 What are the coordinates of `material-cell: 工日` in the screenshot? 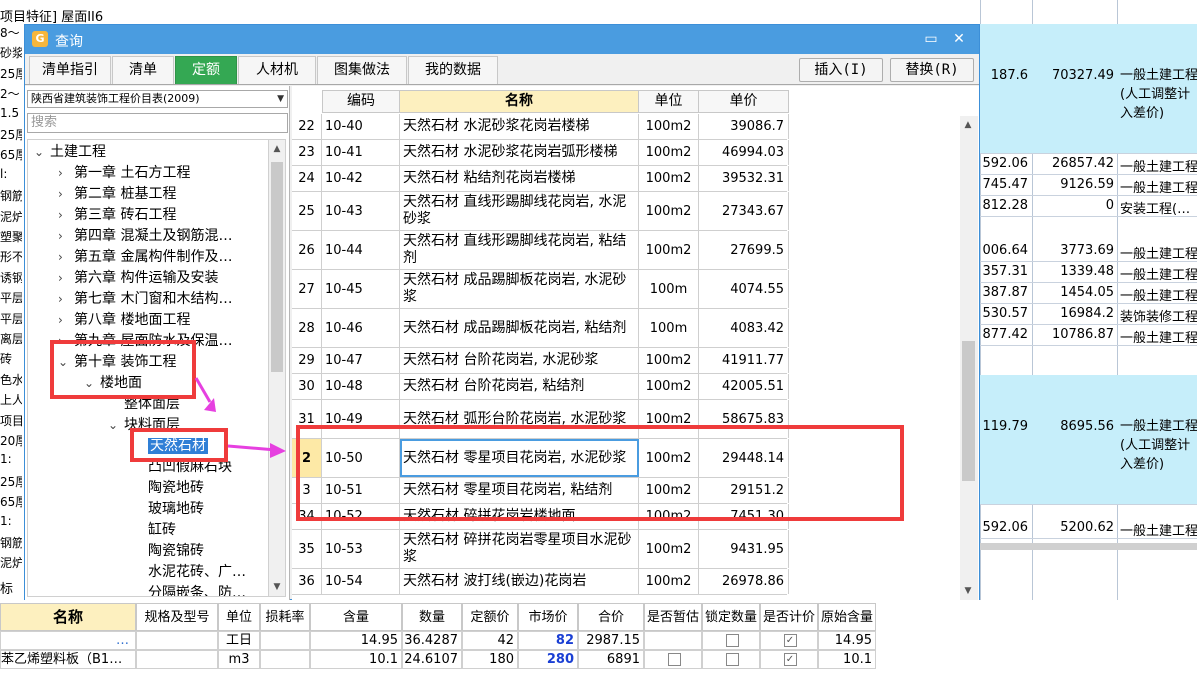 It's located at (239, 640).